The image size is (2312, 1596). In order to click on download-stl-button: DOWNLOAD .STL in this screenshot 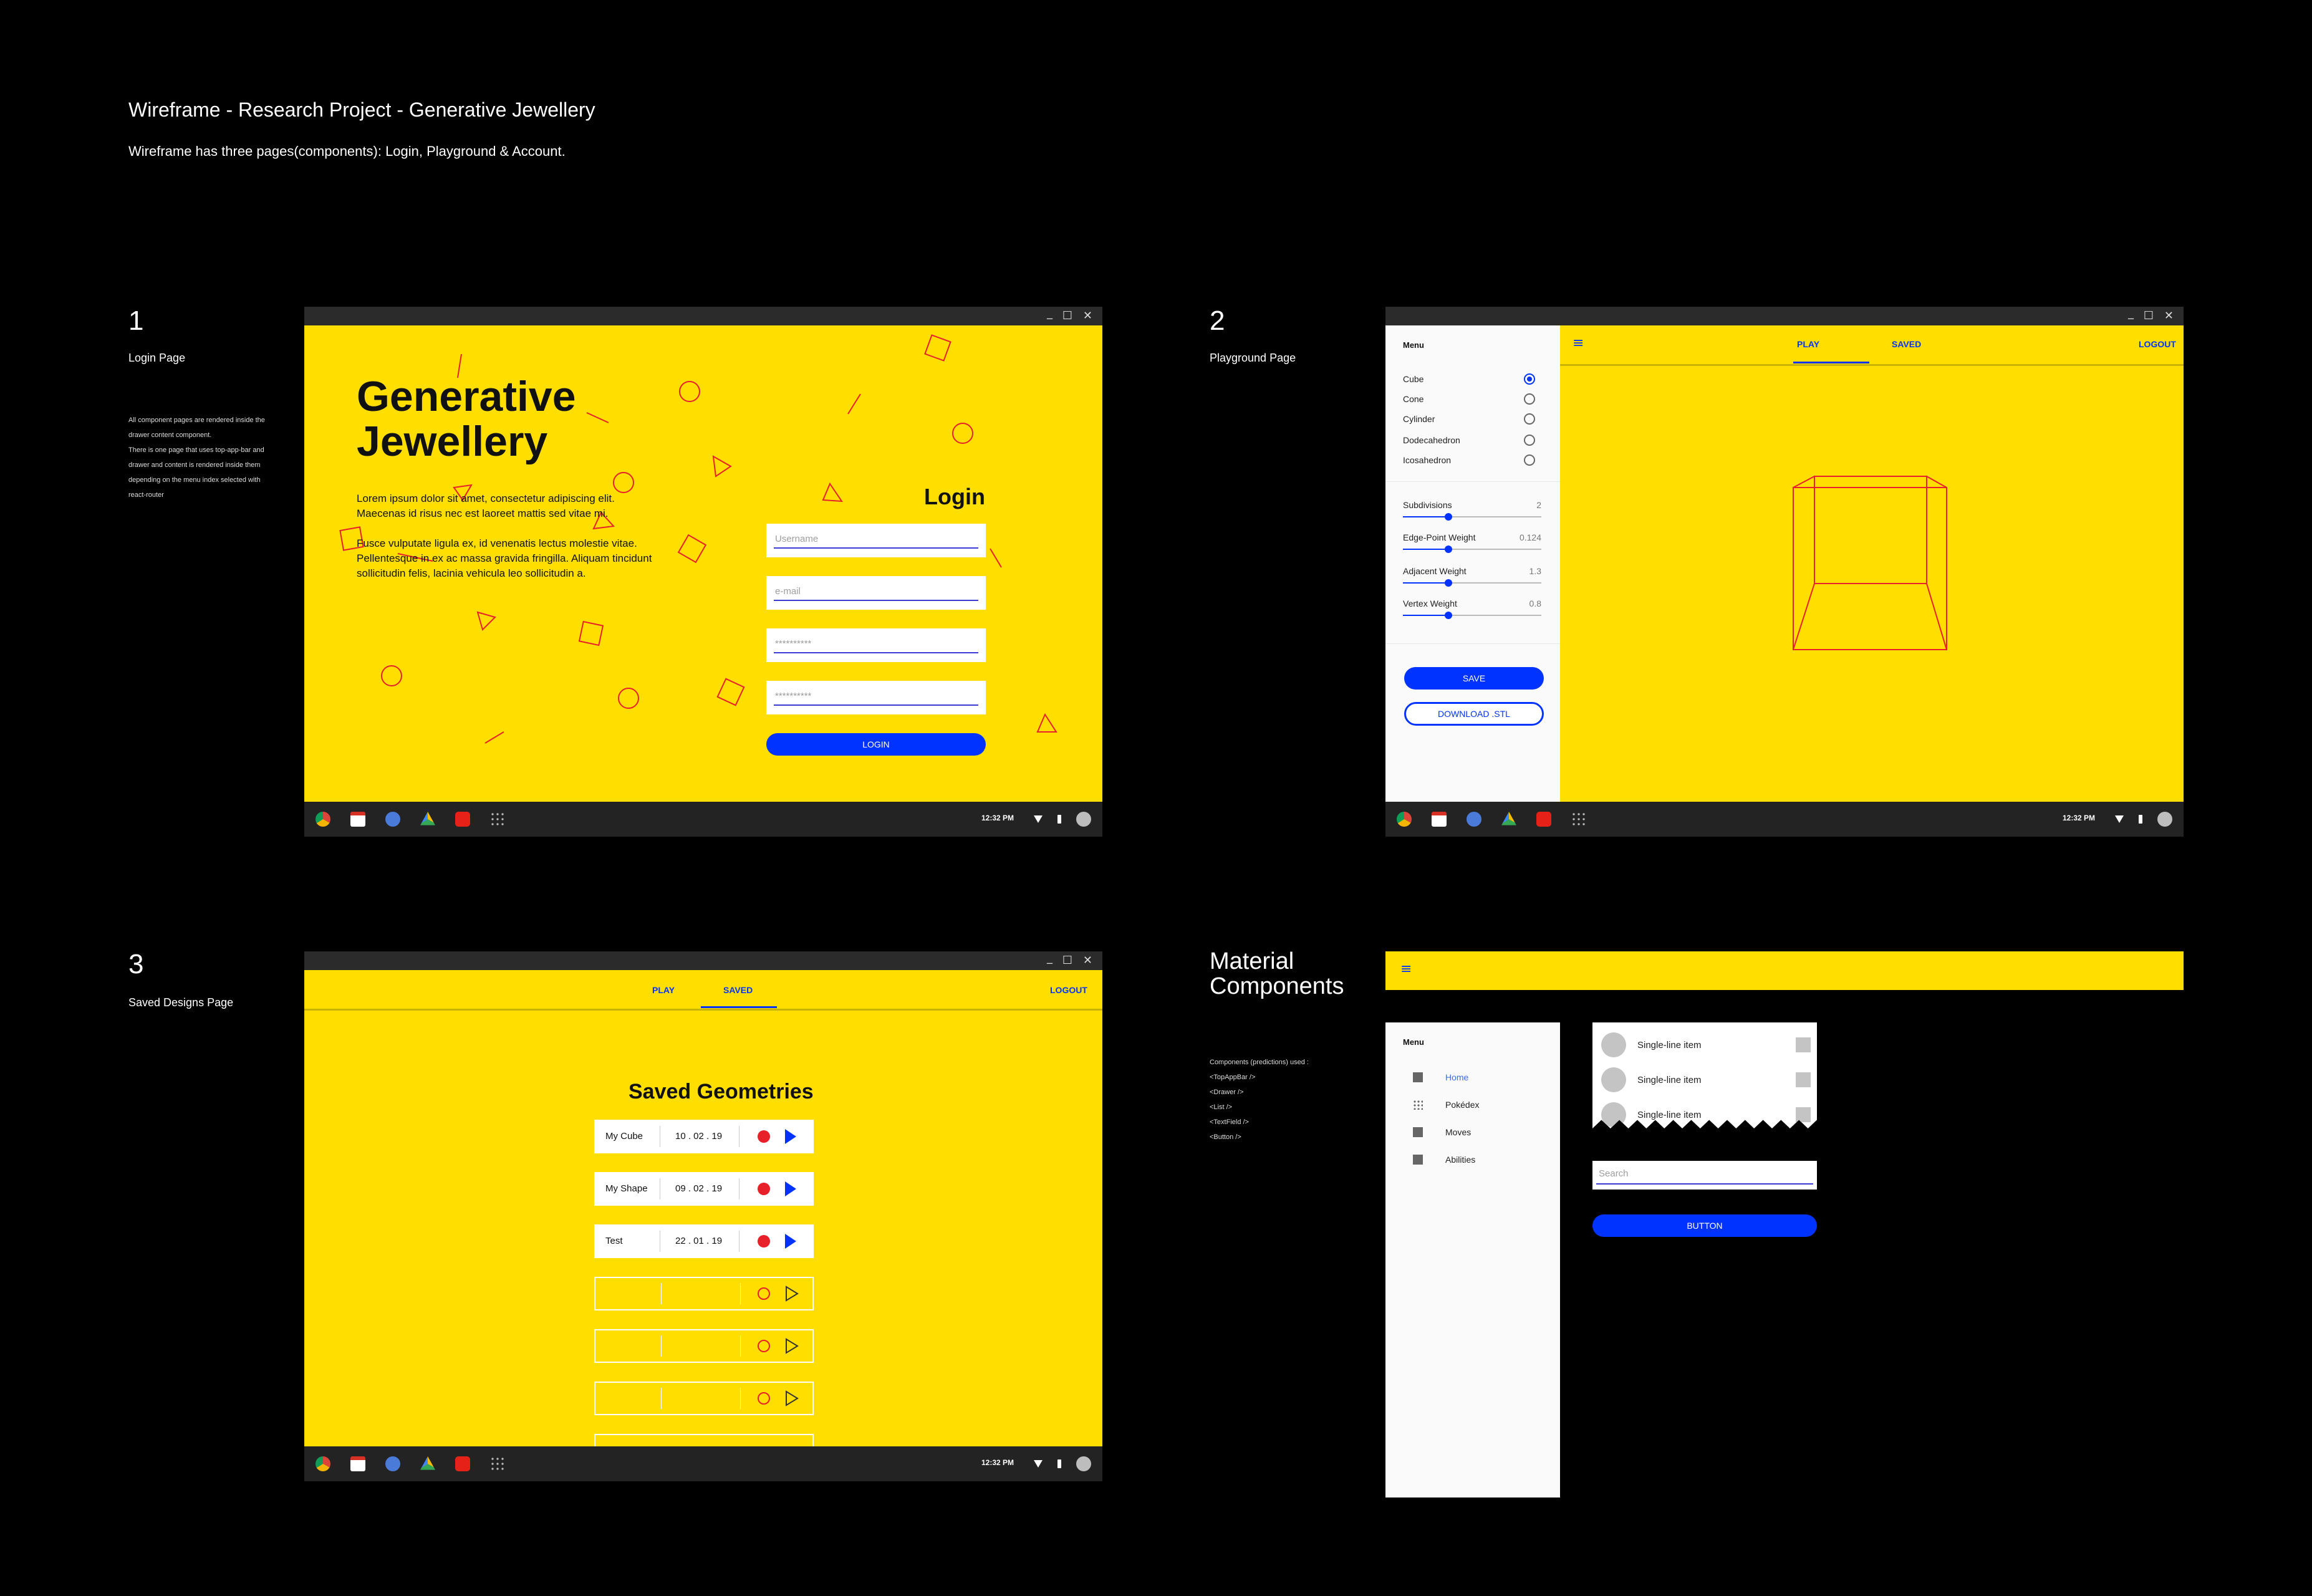, I will do `click(1474, 714)`.